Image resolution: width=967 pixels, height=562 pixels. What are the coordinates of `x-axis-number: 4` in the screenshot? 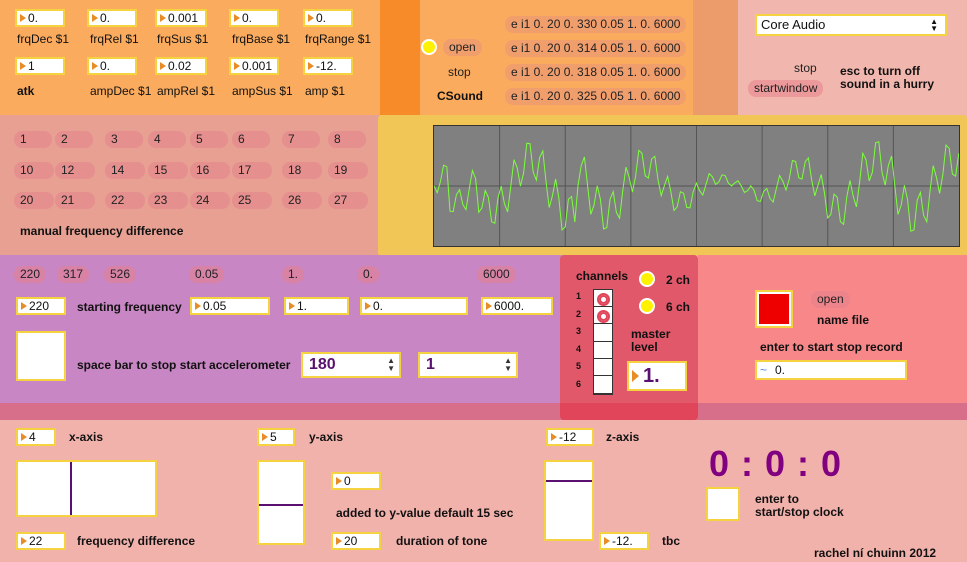 It's located at (36, 437).